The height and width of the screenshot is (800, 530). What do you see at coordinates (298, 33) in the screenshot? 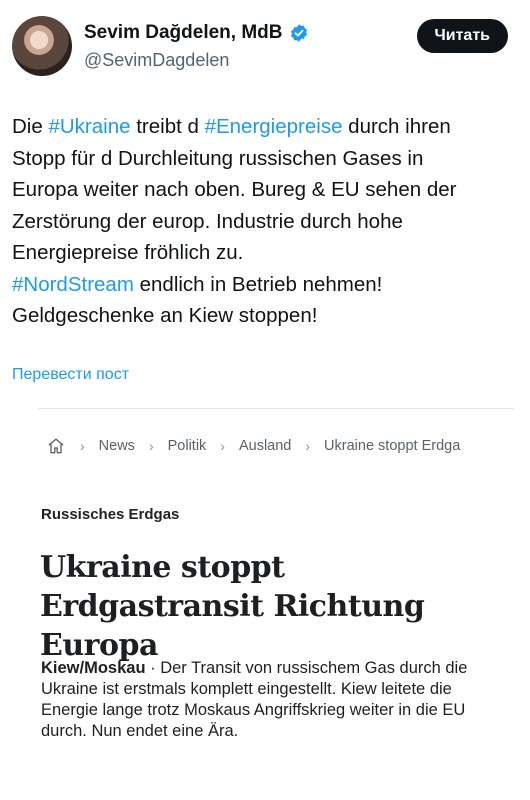
I see `verified-badge-icon` at bounding box center [298, 33].